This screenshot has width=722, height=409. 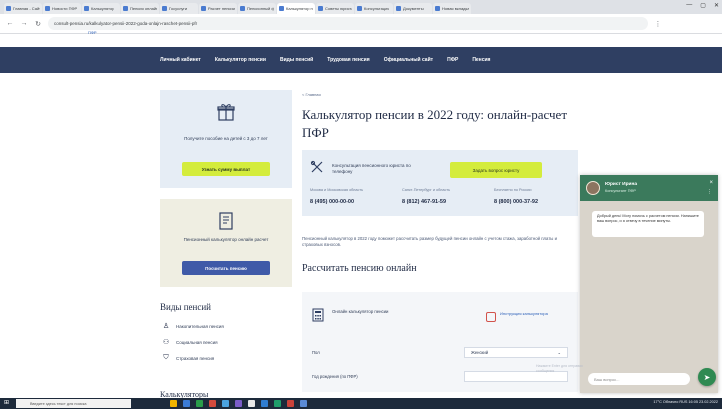 I want to click on back-icon: ←, so click(x=10, y=23).